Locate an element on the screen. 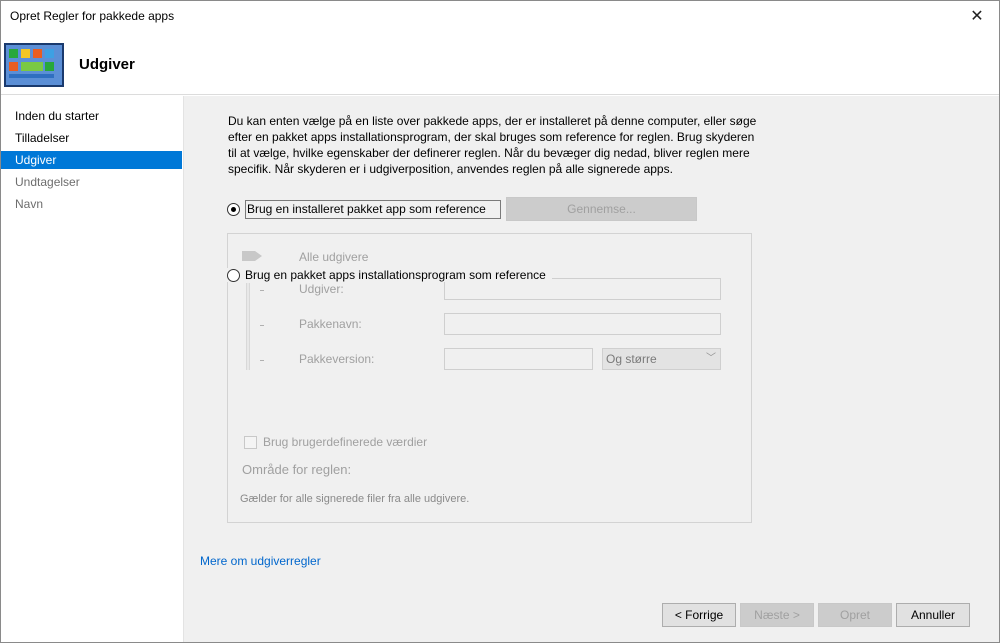 The image size is (1000, 643). package-name-field is located at coordinates (582, 324).